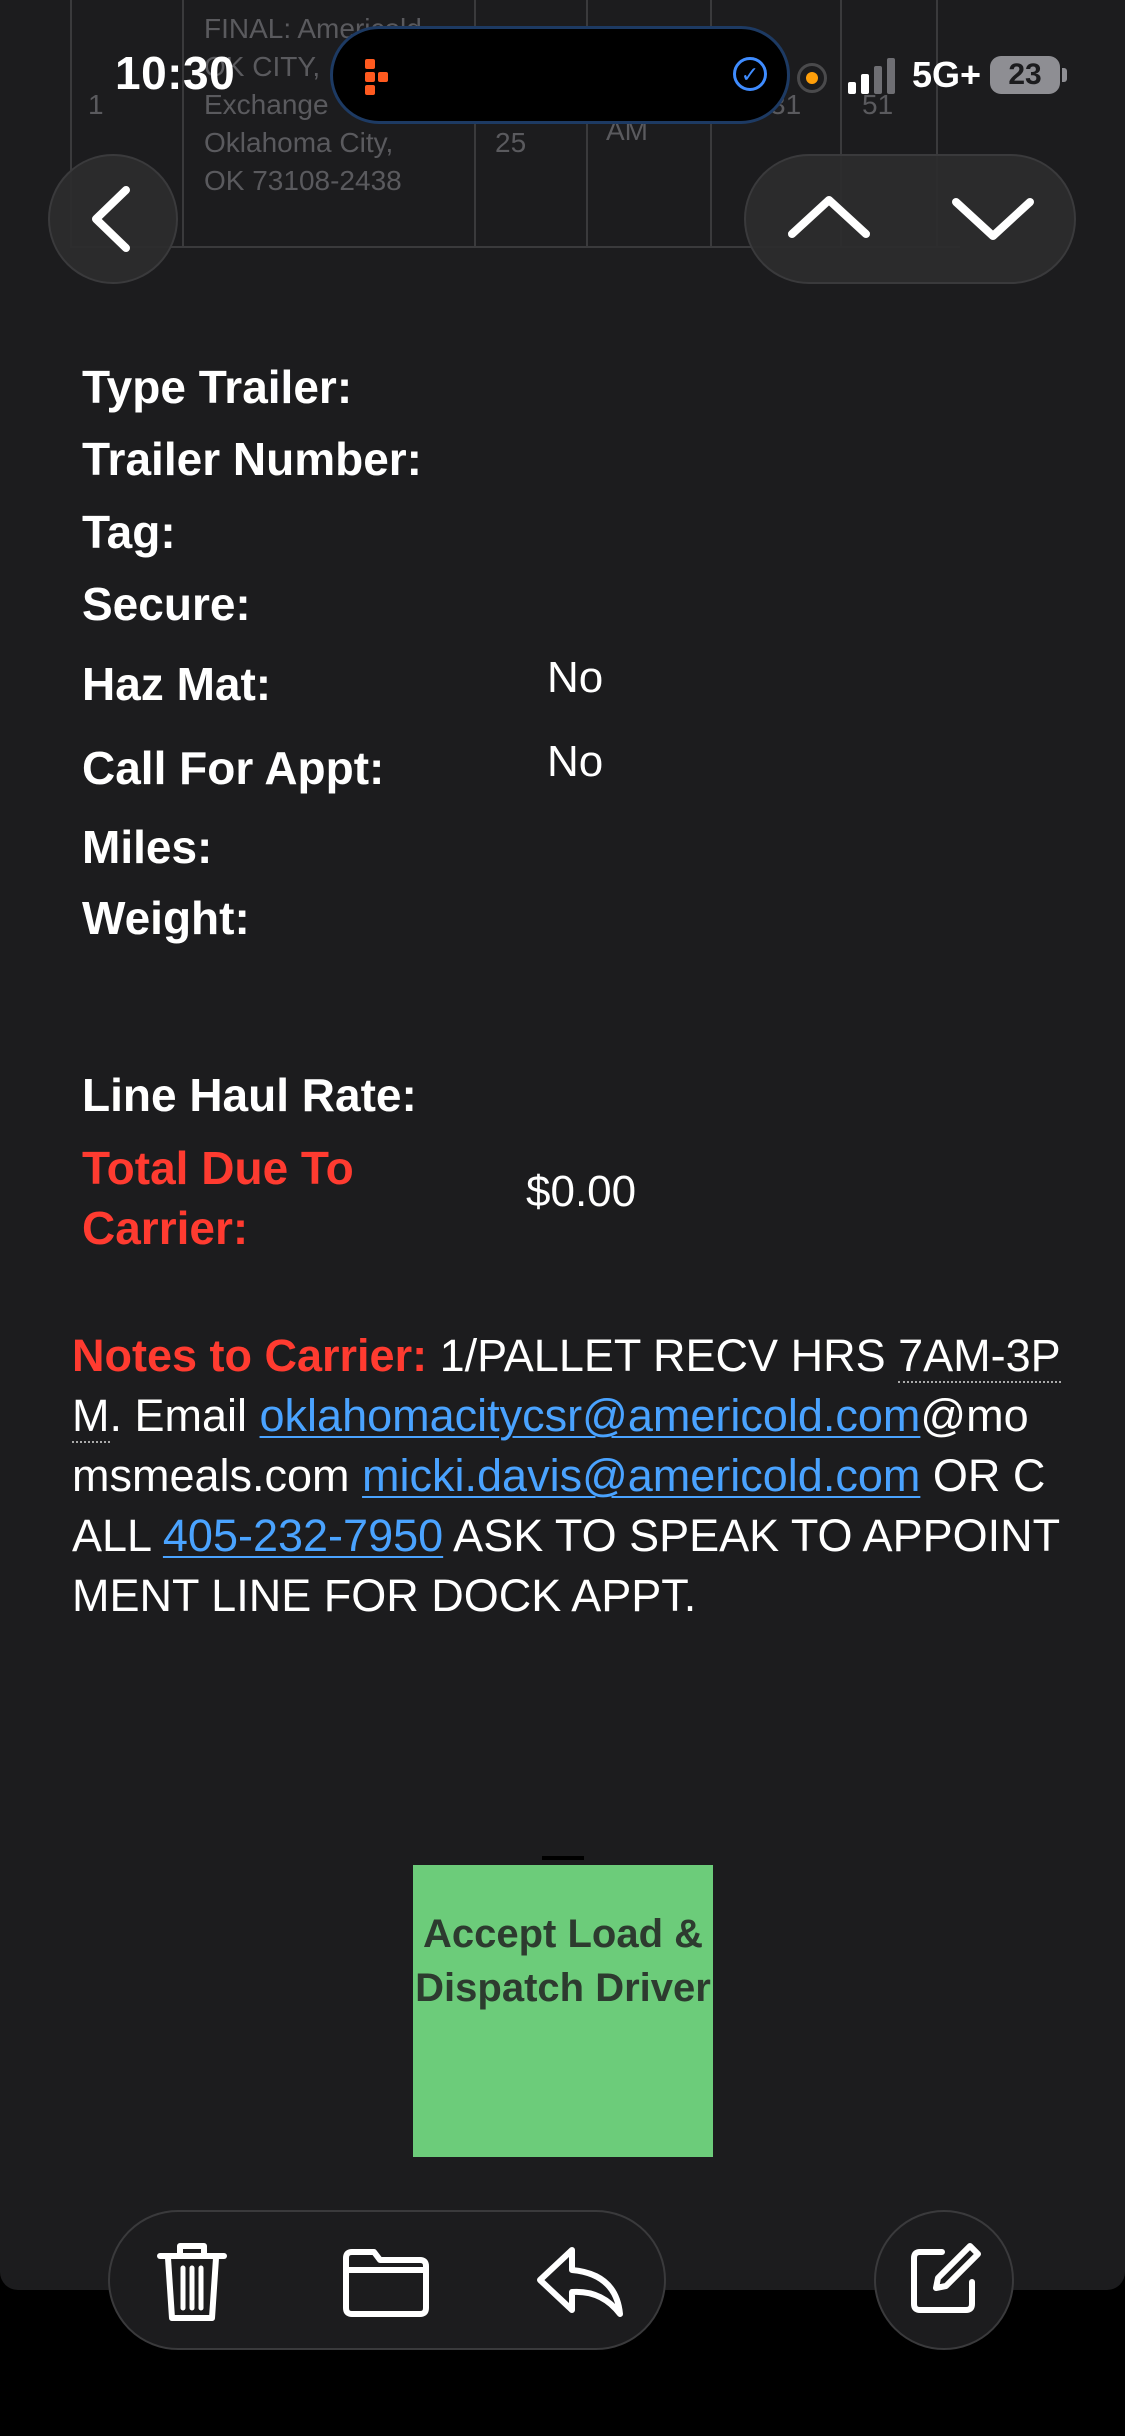  I want to click on miles-label: Miles:, so click(147, 847).